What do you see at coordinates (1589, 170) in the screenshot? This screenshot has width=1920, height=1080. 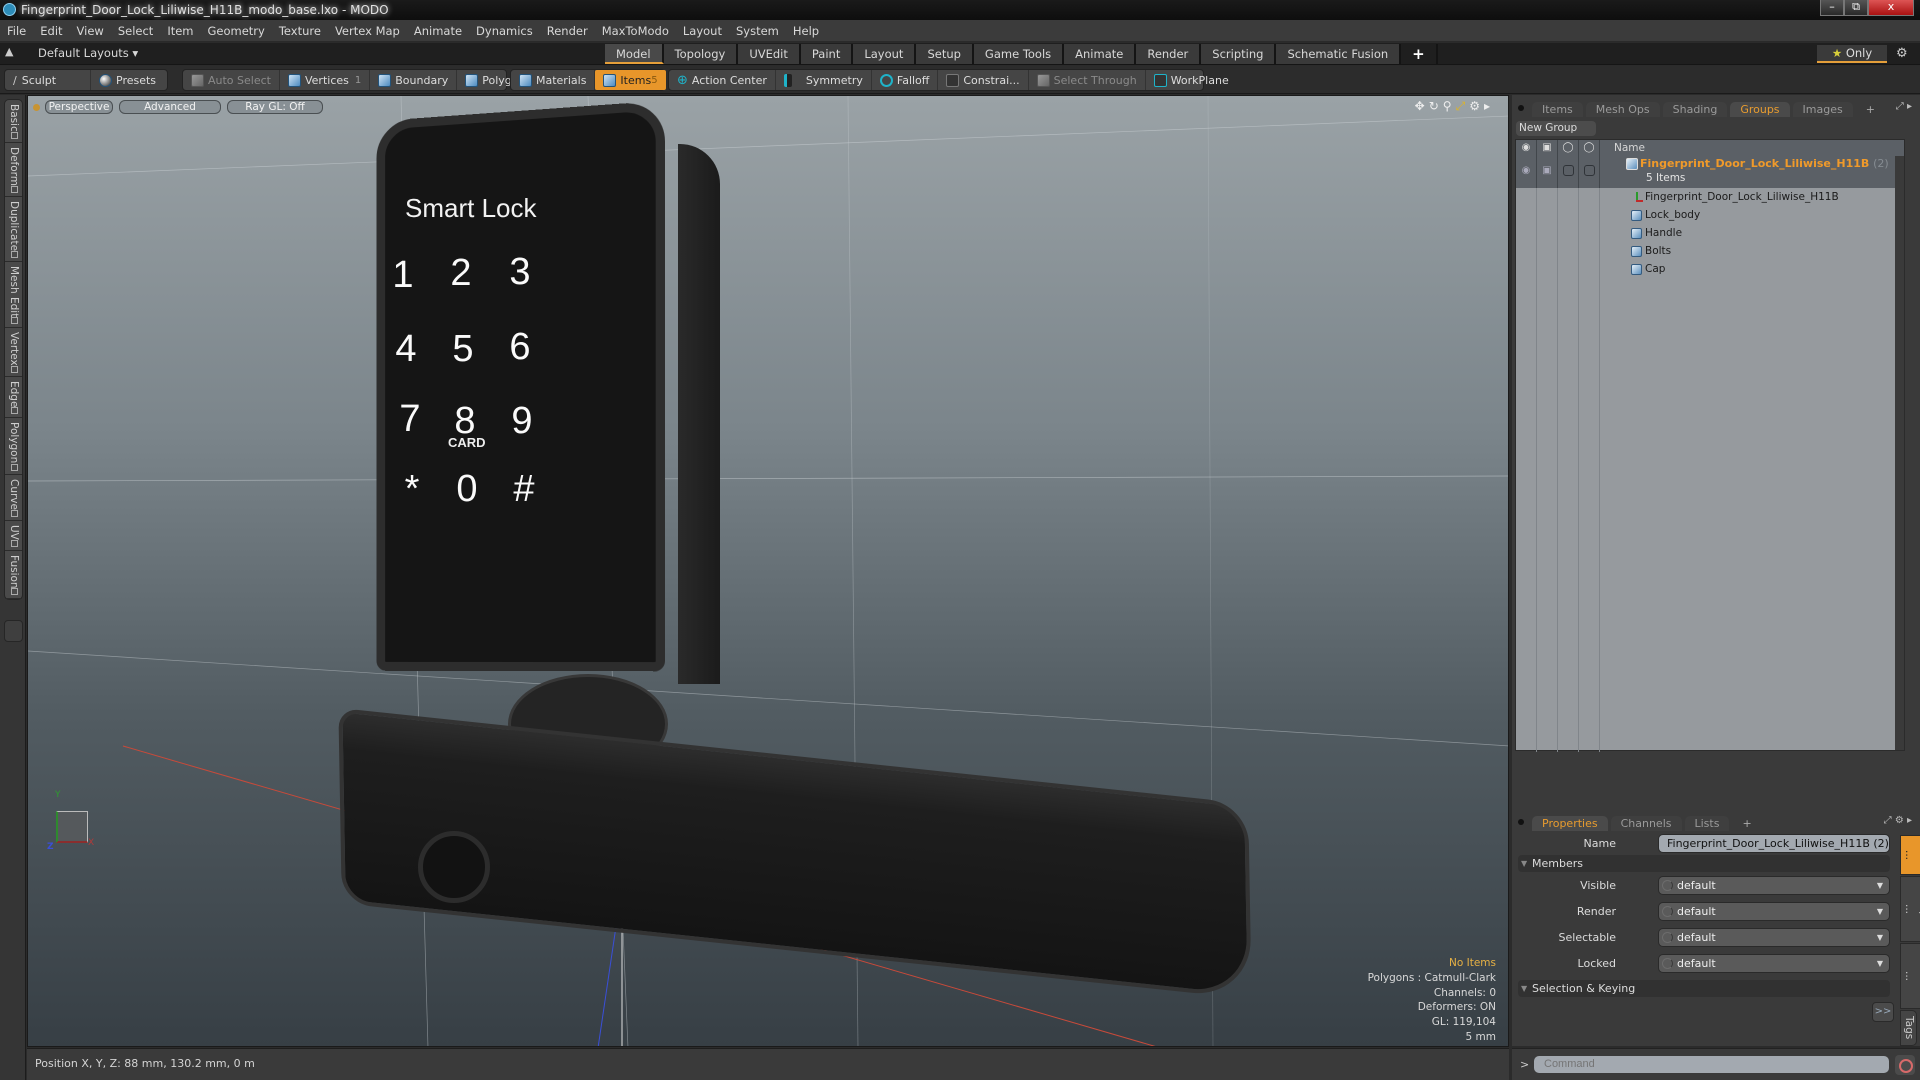 I see `group-locked-toggle` at bounding box center [1589, 170].